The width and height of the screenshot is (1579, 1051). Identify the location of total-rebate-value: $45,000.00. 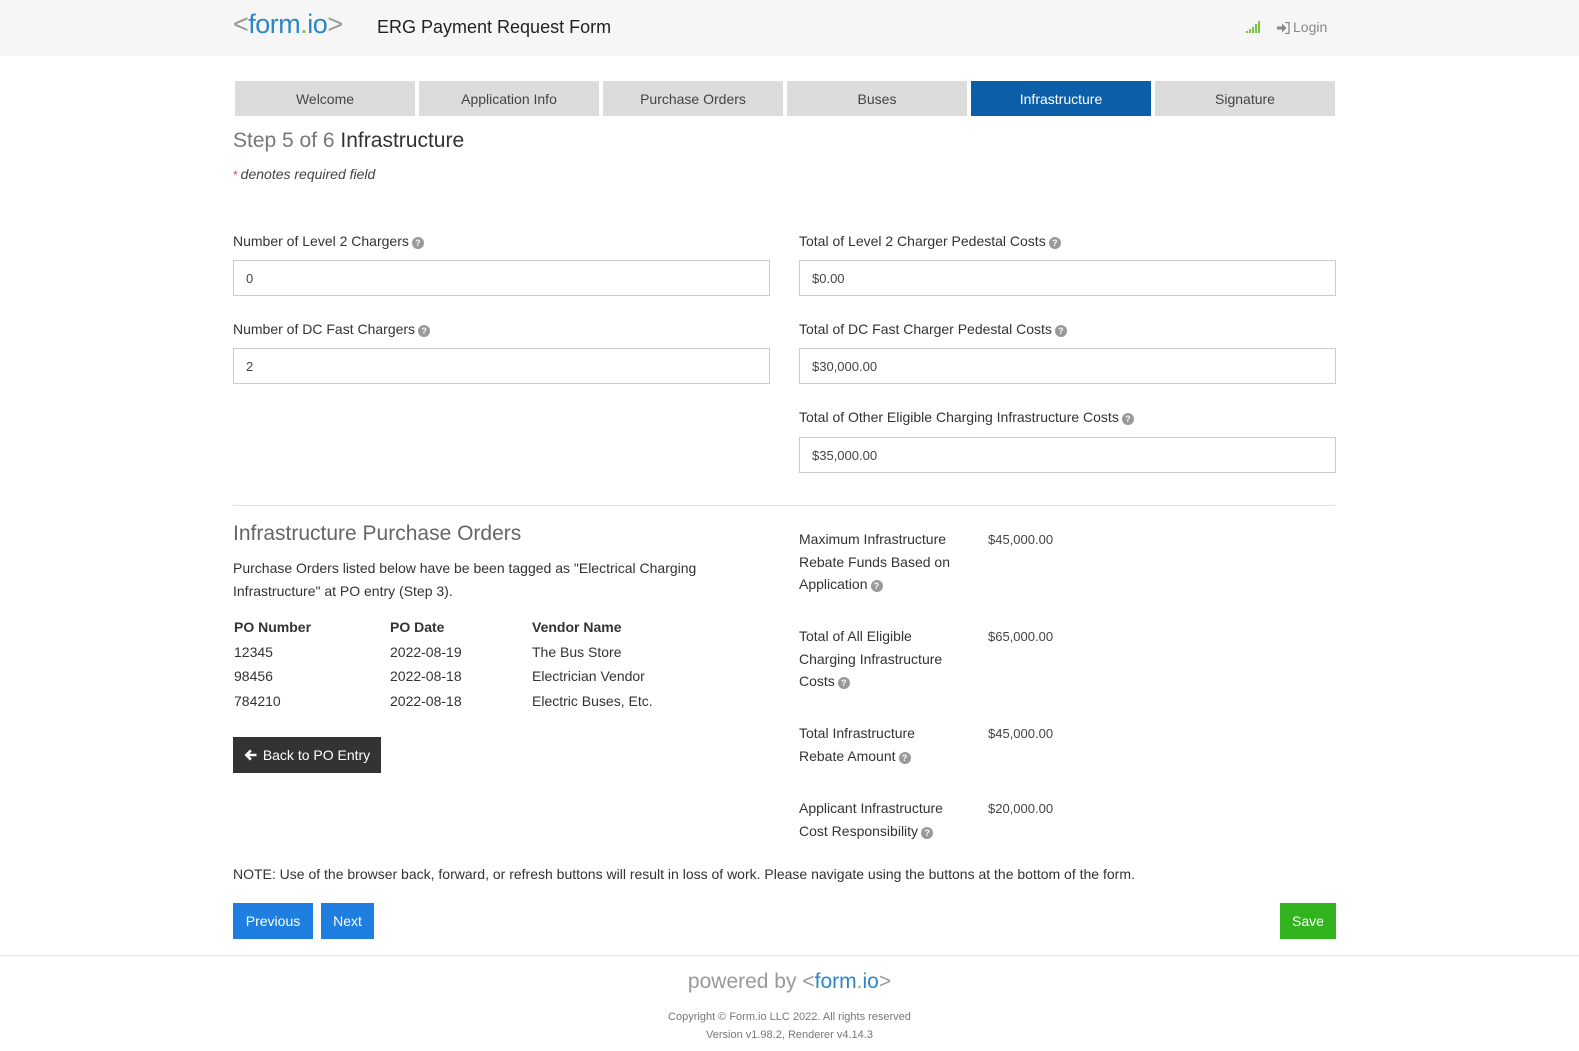
(1021, 733).